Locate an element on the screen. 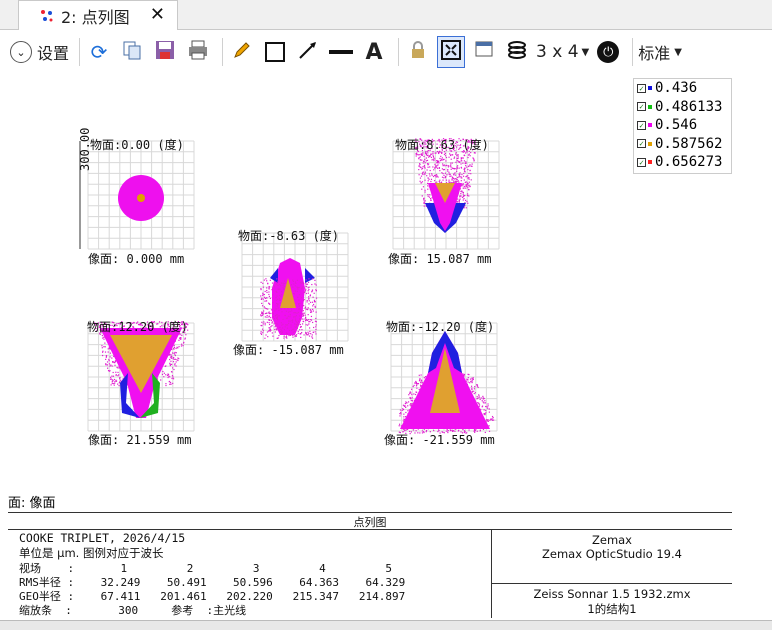  fit-button is located at coordinates (451, 52).